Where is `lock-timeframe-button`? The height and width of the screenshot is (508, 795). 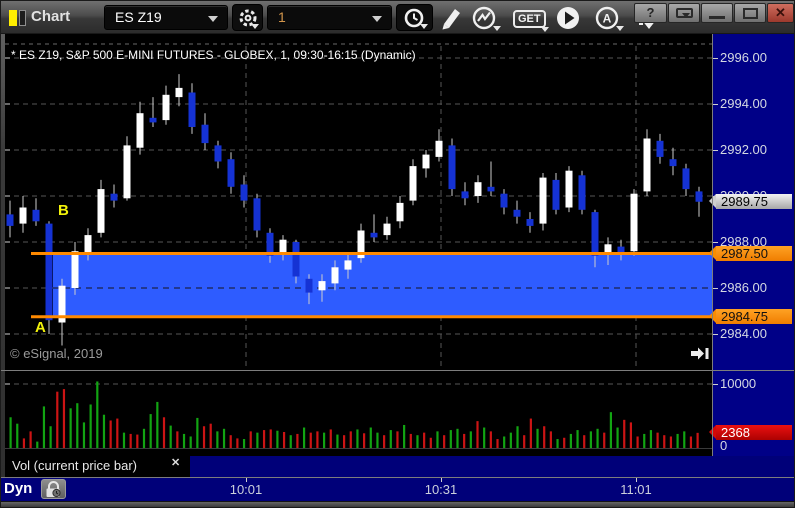
lock-timeframe-button is located at coordinates (53, 489).